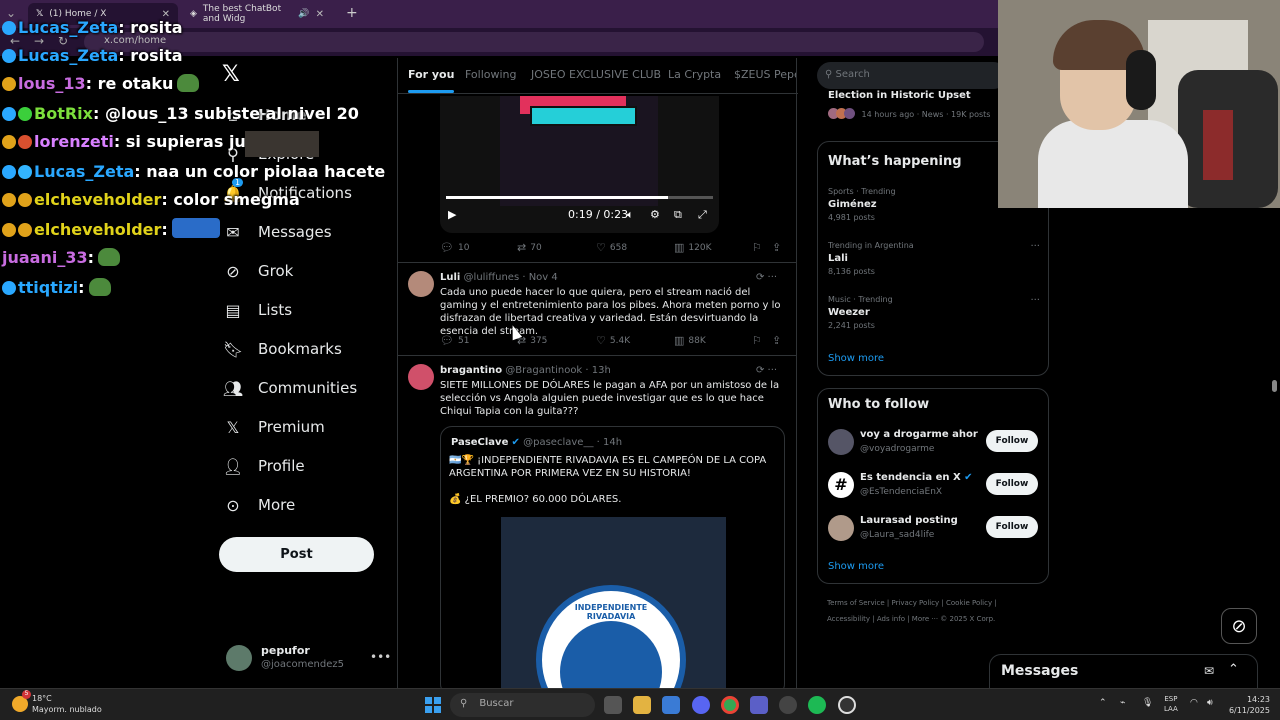 The width and height of the screenshot is (1280, 720). What do you see at coordinates (1274, 386) in the screenshot?
I see `scrollbar-thumb` at bounding box center [1274, 386].